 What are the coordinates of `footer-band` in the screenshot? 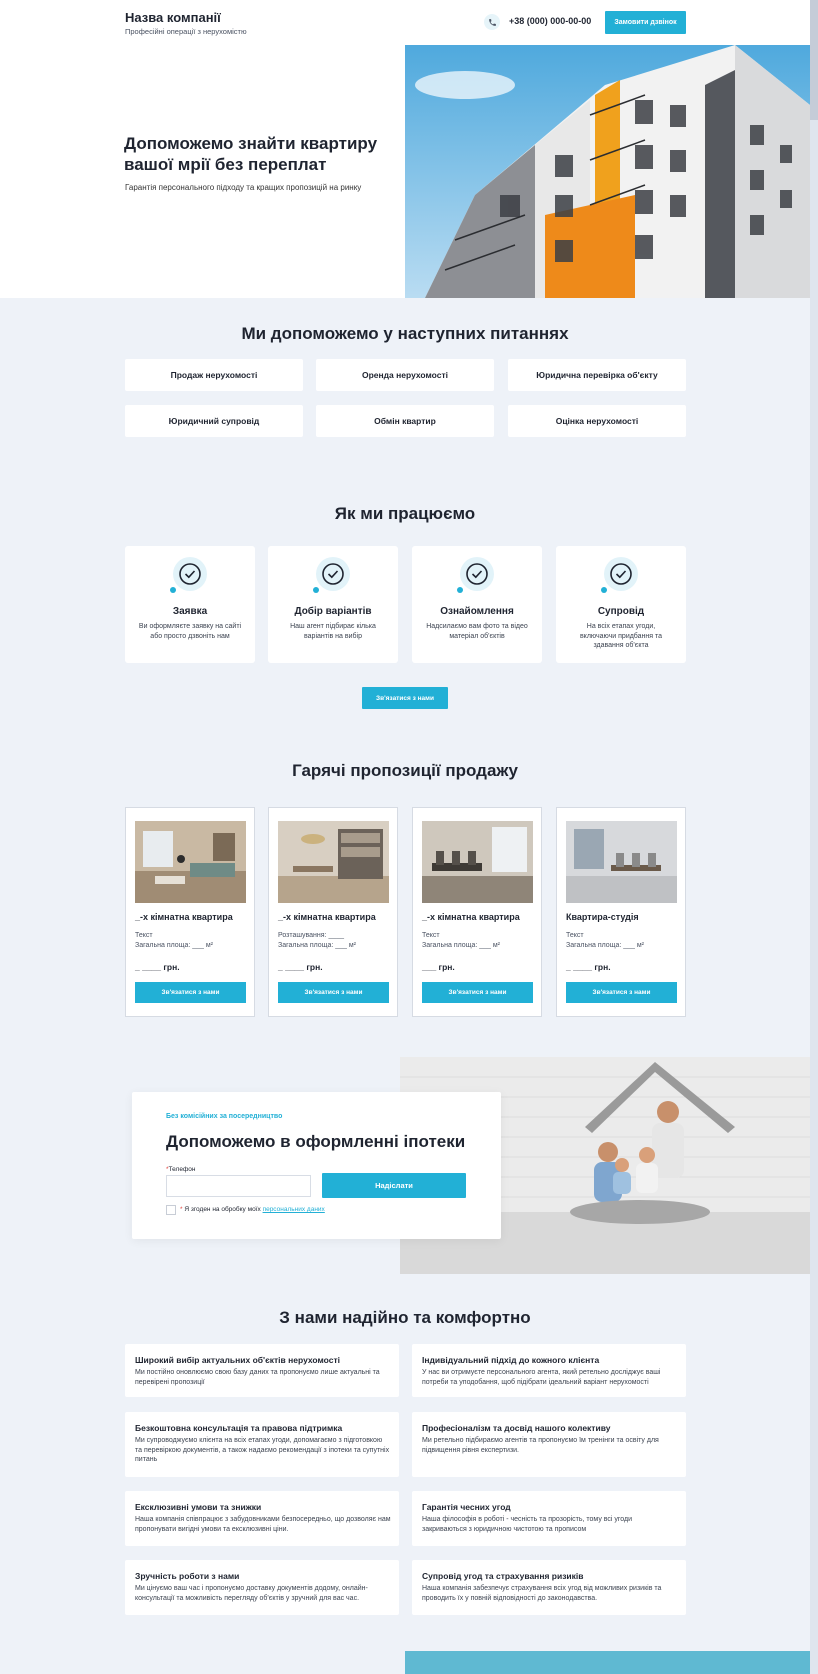 It's located at (607, 1662).